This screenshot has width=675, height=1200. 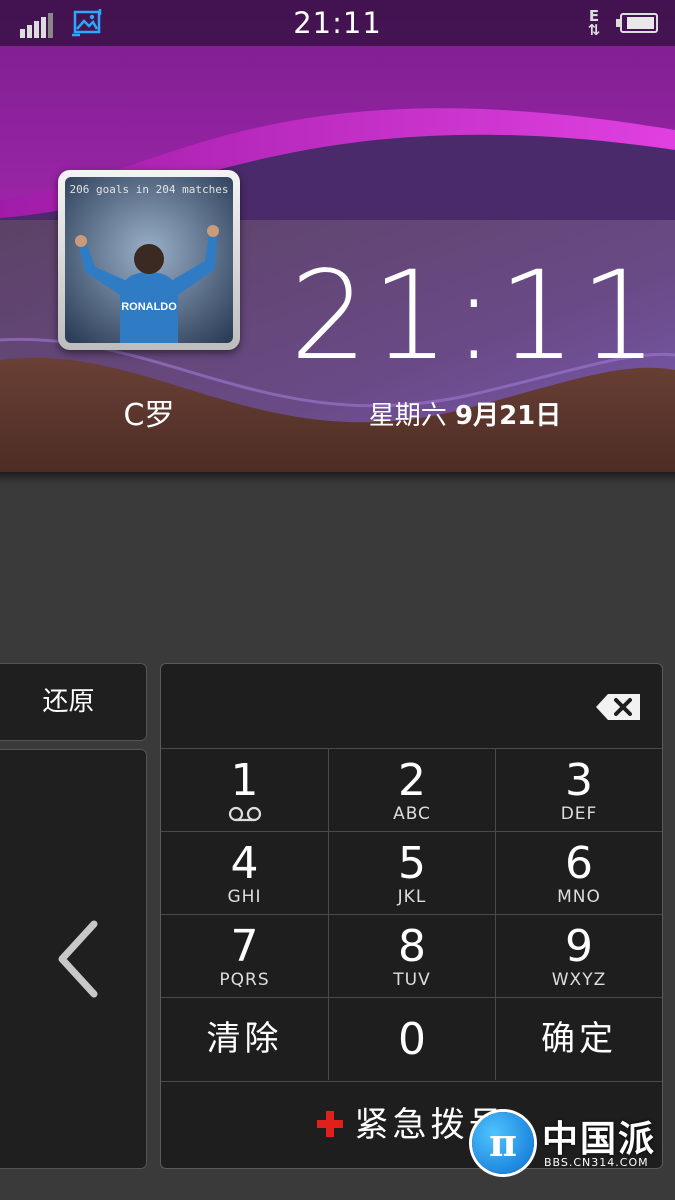 I want to click on key-letters: PQRS, so click(x=244, y=980).